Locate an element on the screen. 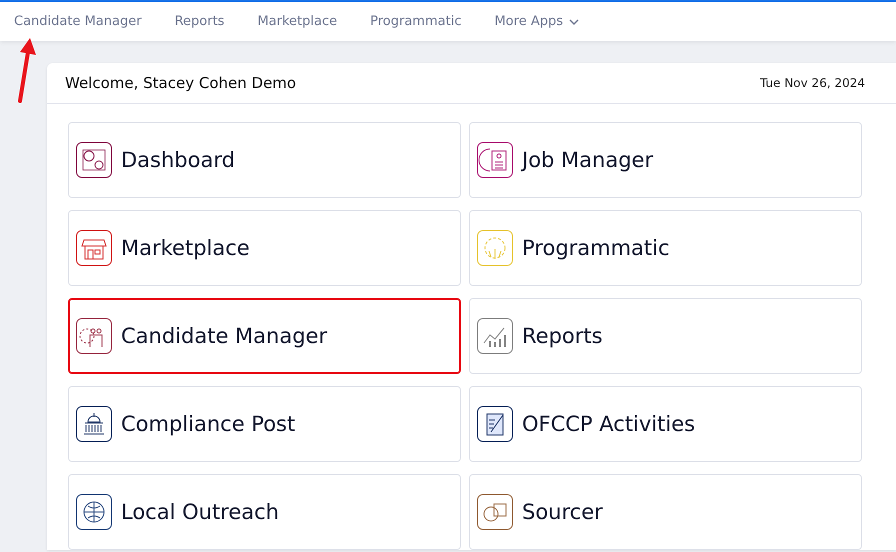 The image size is (896, 552). app-label: Dashboard is located at coordinates (178, 160).